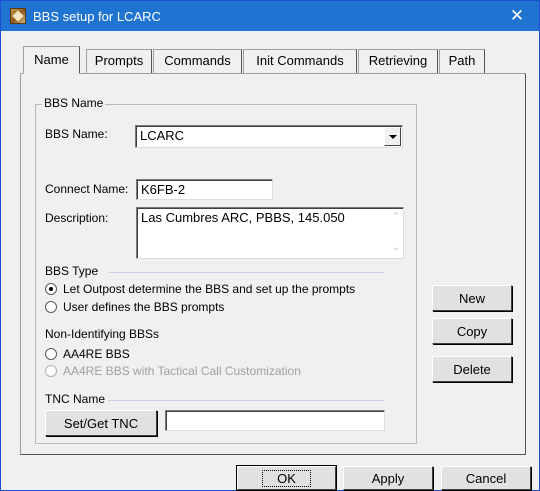 Image resolution: width=540 pixels, height=491 pixels. Describe the element at coordinates (77, 218) in the screenshot. I see `description-label: Description:` at that location.